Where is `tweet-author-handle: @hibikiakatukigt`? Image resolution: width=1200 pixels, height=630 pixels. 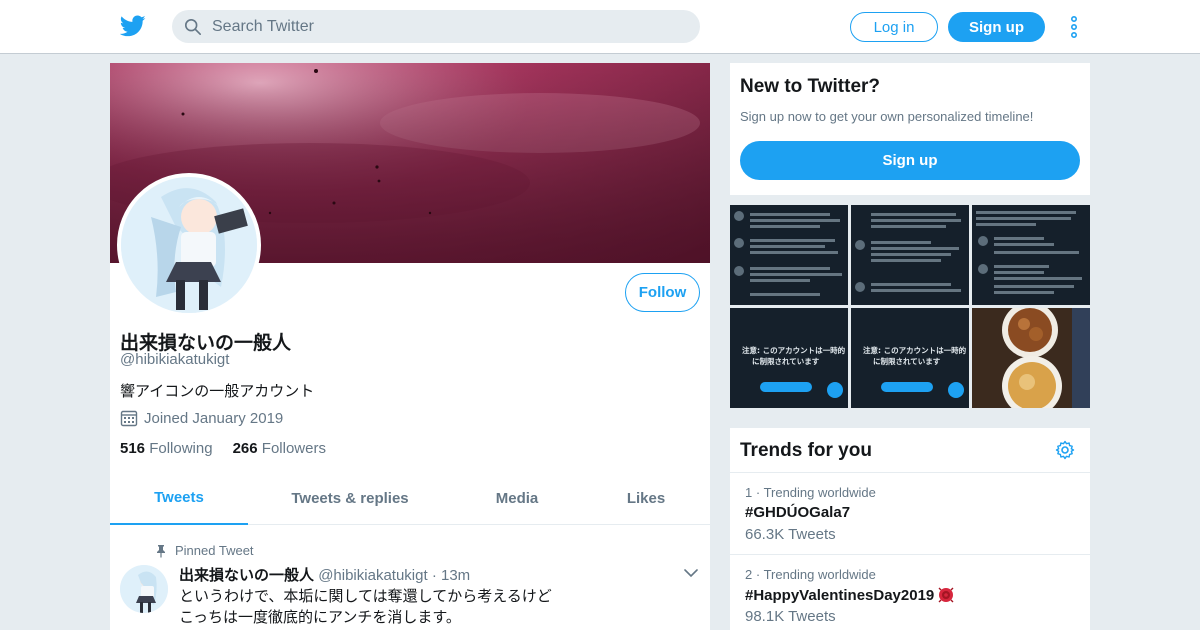 tweet-author-handle: @hibikiakatukigt is located at coordinates (372, 575).